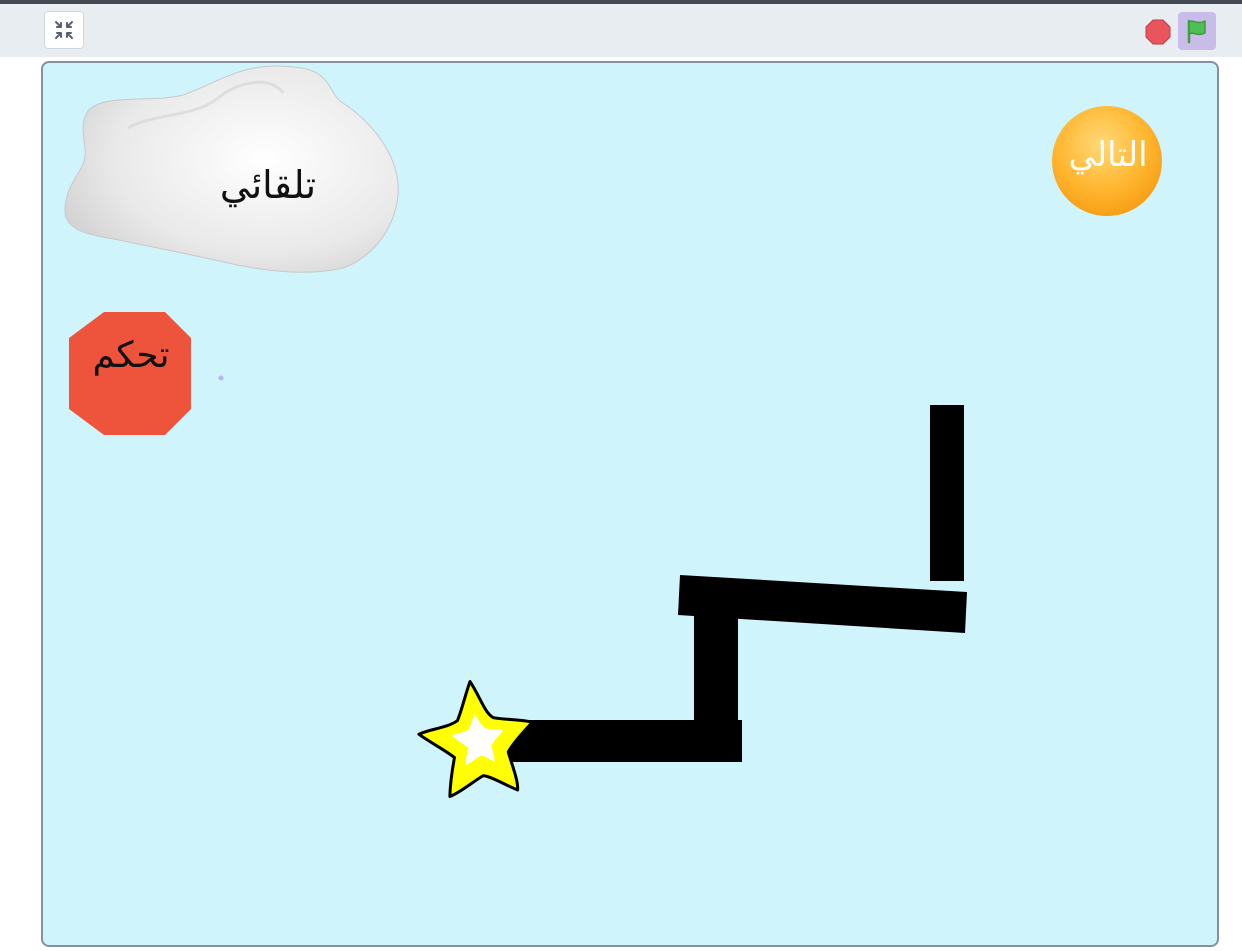 This screenshot has width=1242, height=951. Describe the element at coordinates (947, 493) in the screenshot. I see `path-vertical-right` at that location.